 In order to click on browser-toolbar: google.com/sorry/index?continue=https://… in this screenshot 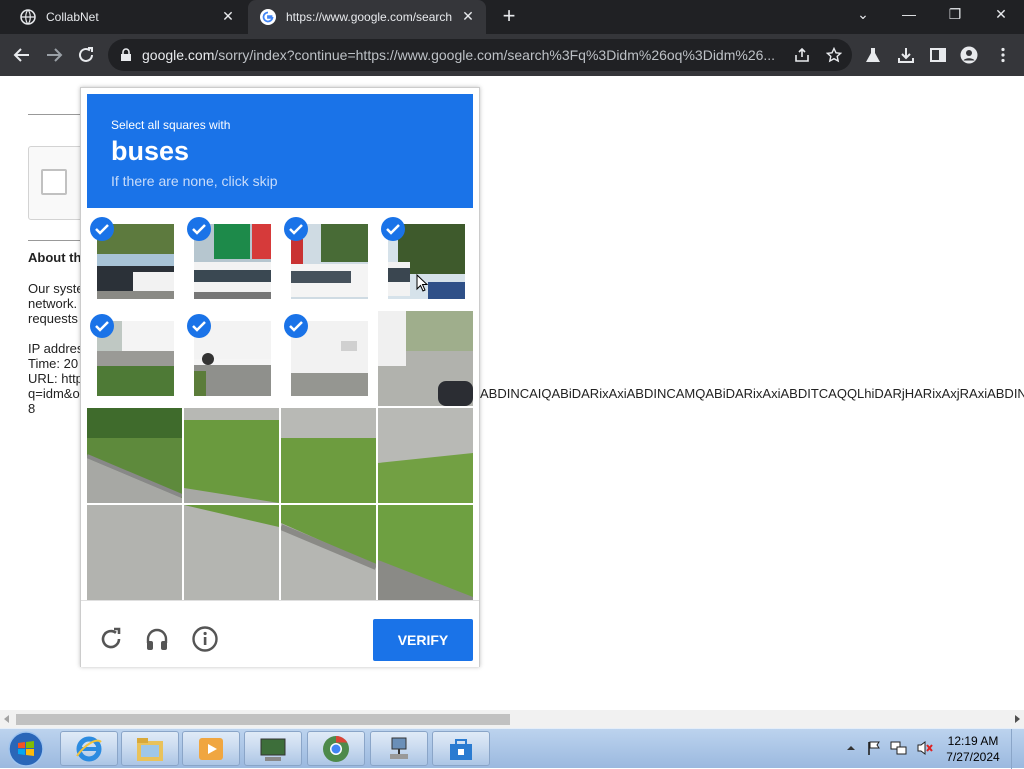, I will do `click(512, 55)`.